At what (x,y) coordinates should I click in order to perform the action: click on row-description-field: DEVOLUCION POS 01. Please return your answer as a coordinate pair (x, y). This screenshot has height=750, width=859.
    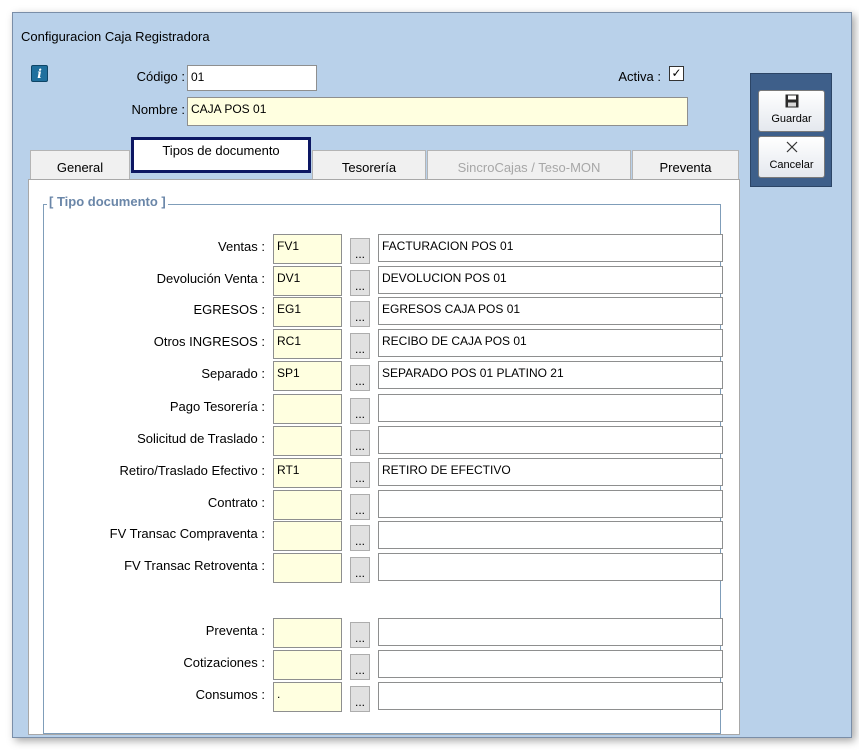
    Looking at the image, I should click on (550, 280).